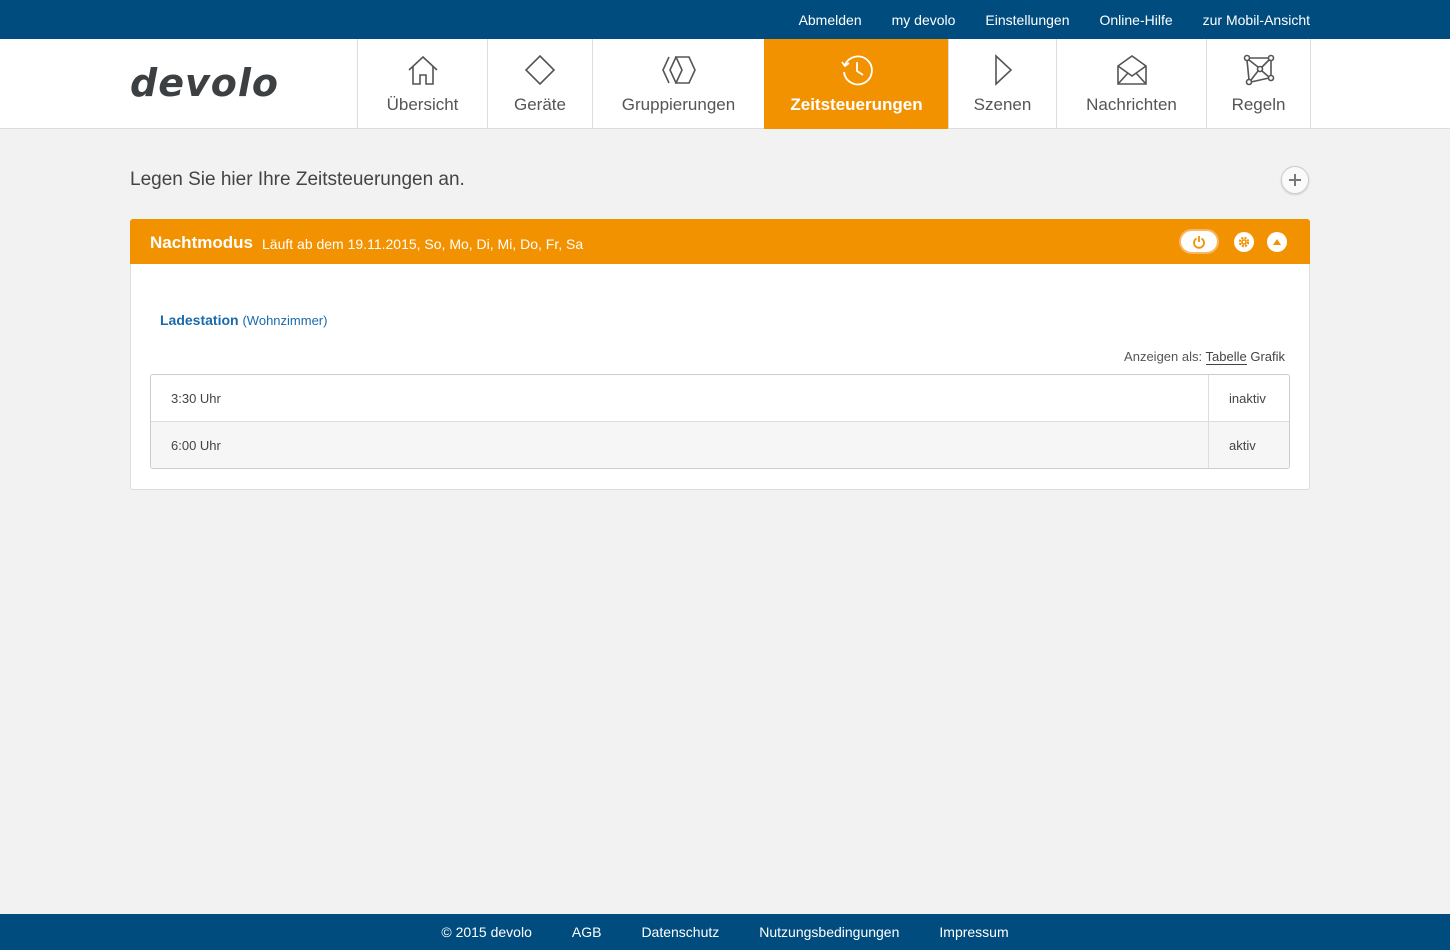 The image size is (1450, 950). Describe the element at coordinates (540, 104) in the screenshot. I see `nav-label: Geräte` at that location.